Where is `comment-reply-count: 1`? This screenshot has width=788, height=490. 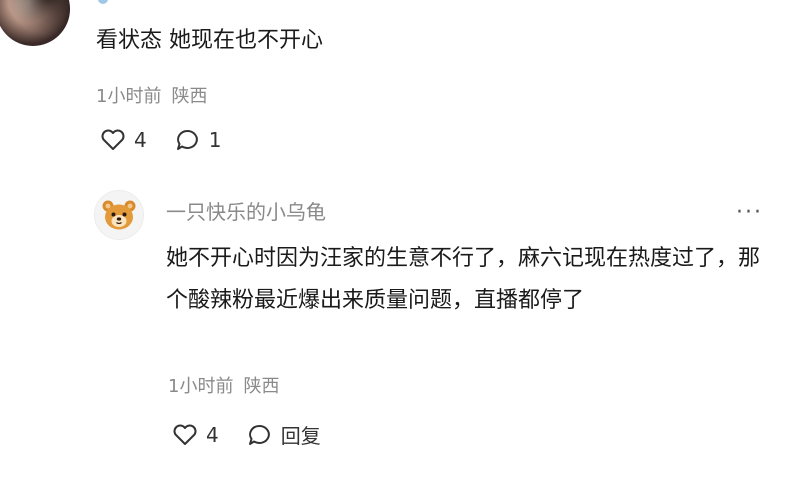 comment-reply-count: 1 is located at coordinates (215, 140).